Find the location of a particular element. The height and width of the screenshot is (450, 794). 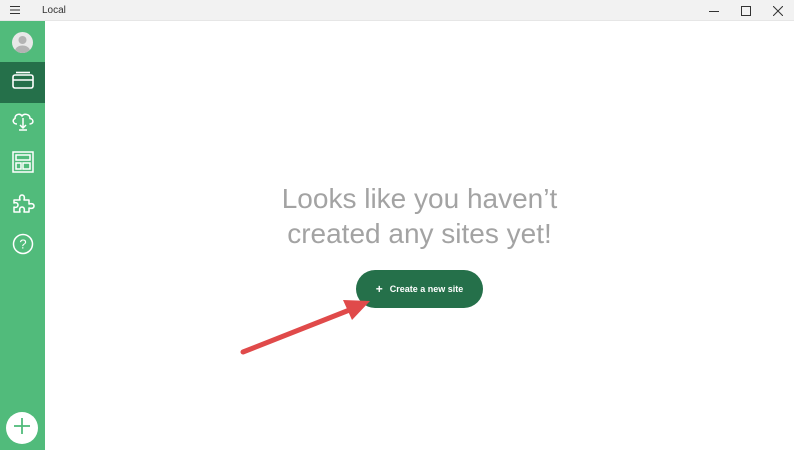

add-site-button is located at coordinates (22, 428).